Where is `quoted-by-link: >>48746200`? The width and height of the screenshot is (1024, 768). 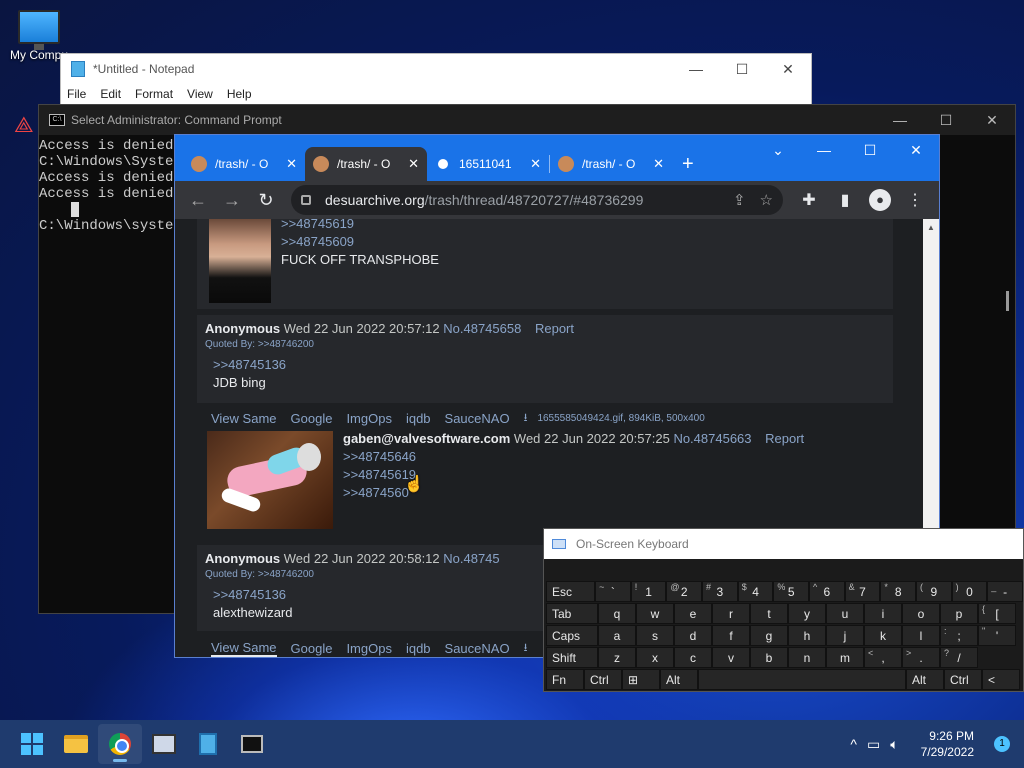 quoted-by-link: >>48746200 is located at coordinates (286, 574).